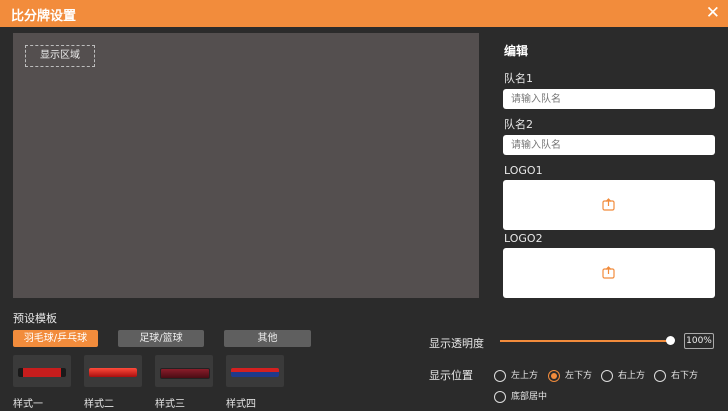  What do you see at coordinates (241, 404) in the screenshot?
I see `style-four-label: 样式四` at bounding box center [241, 404].